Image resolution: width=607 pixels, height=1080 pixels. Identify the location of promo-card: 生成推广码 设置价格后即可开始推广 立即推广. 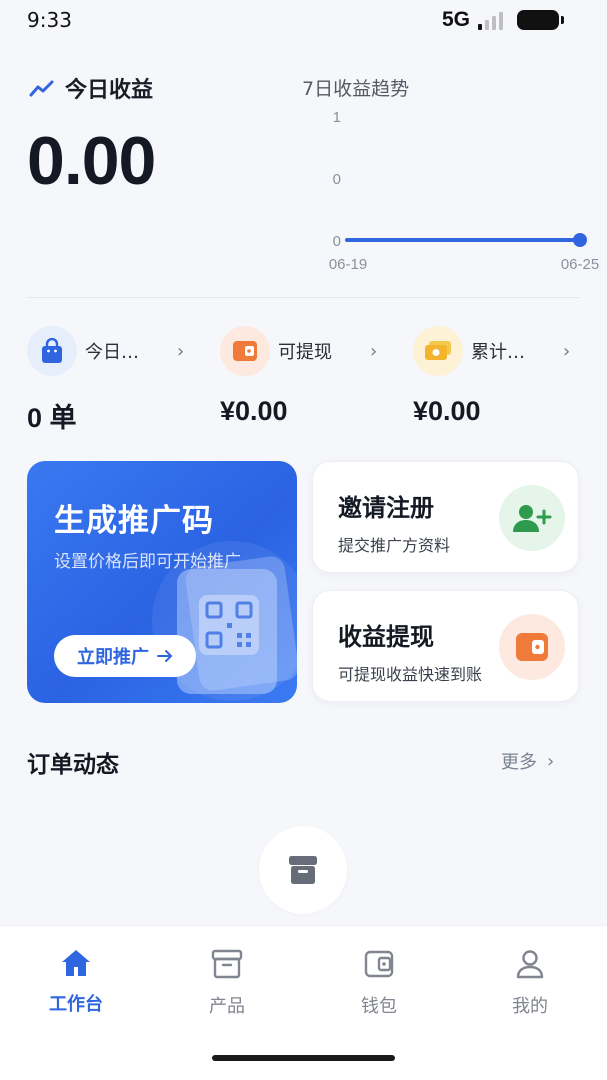
(162, 582).